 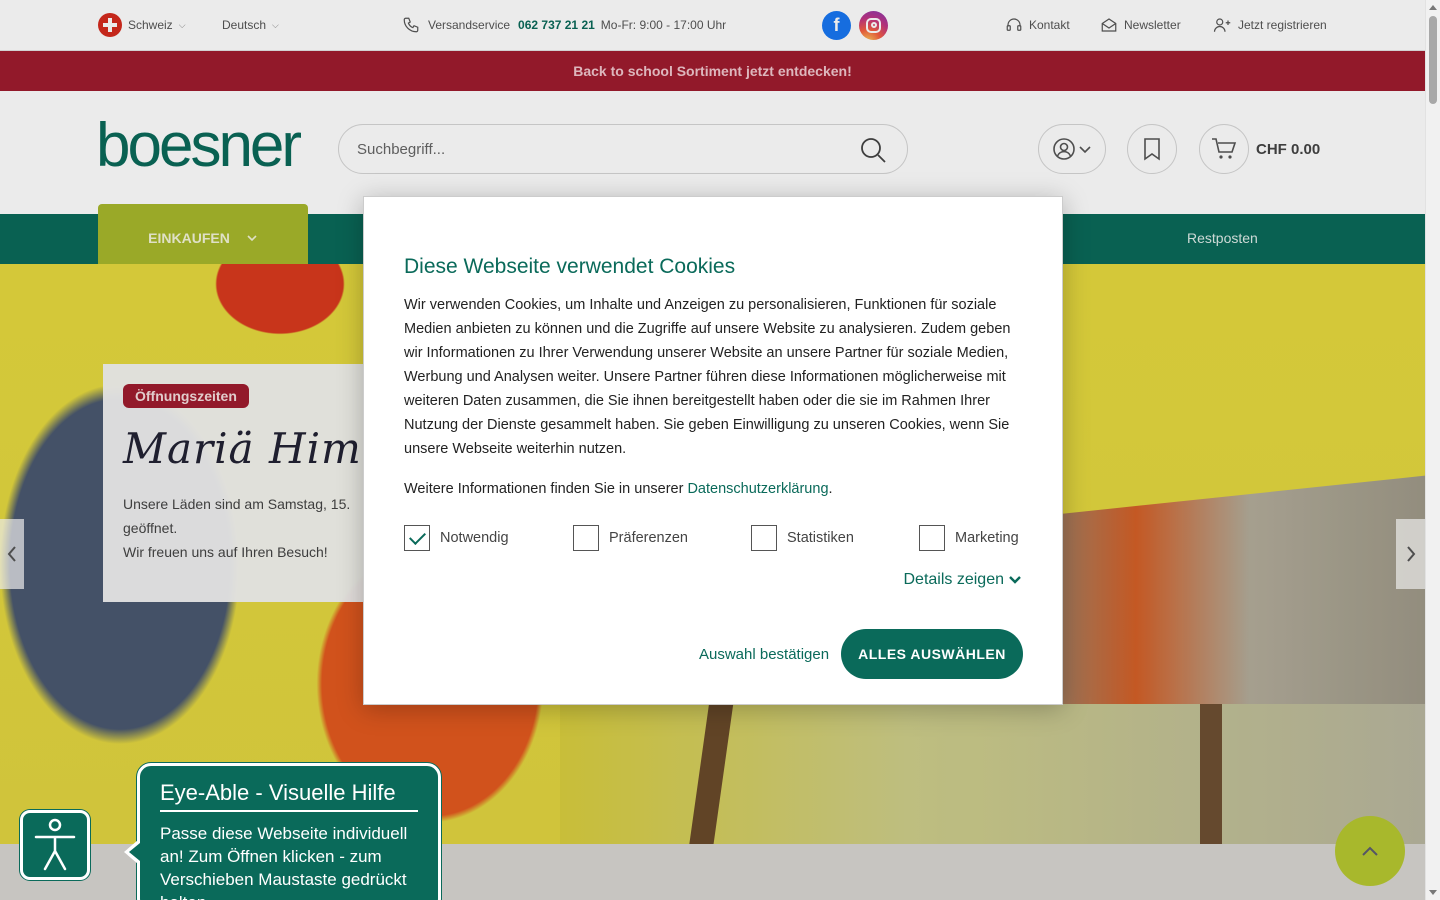 I want to click on scroll-up-arrow, so click(x=1433, y=7).